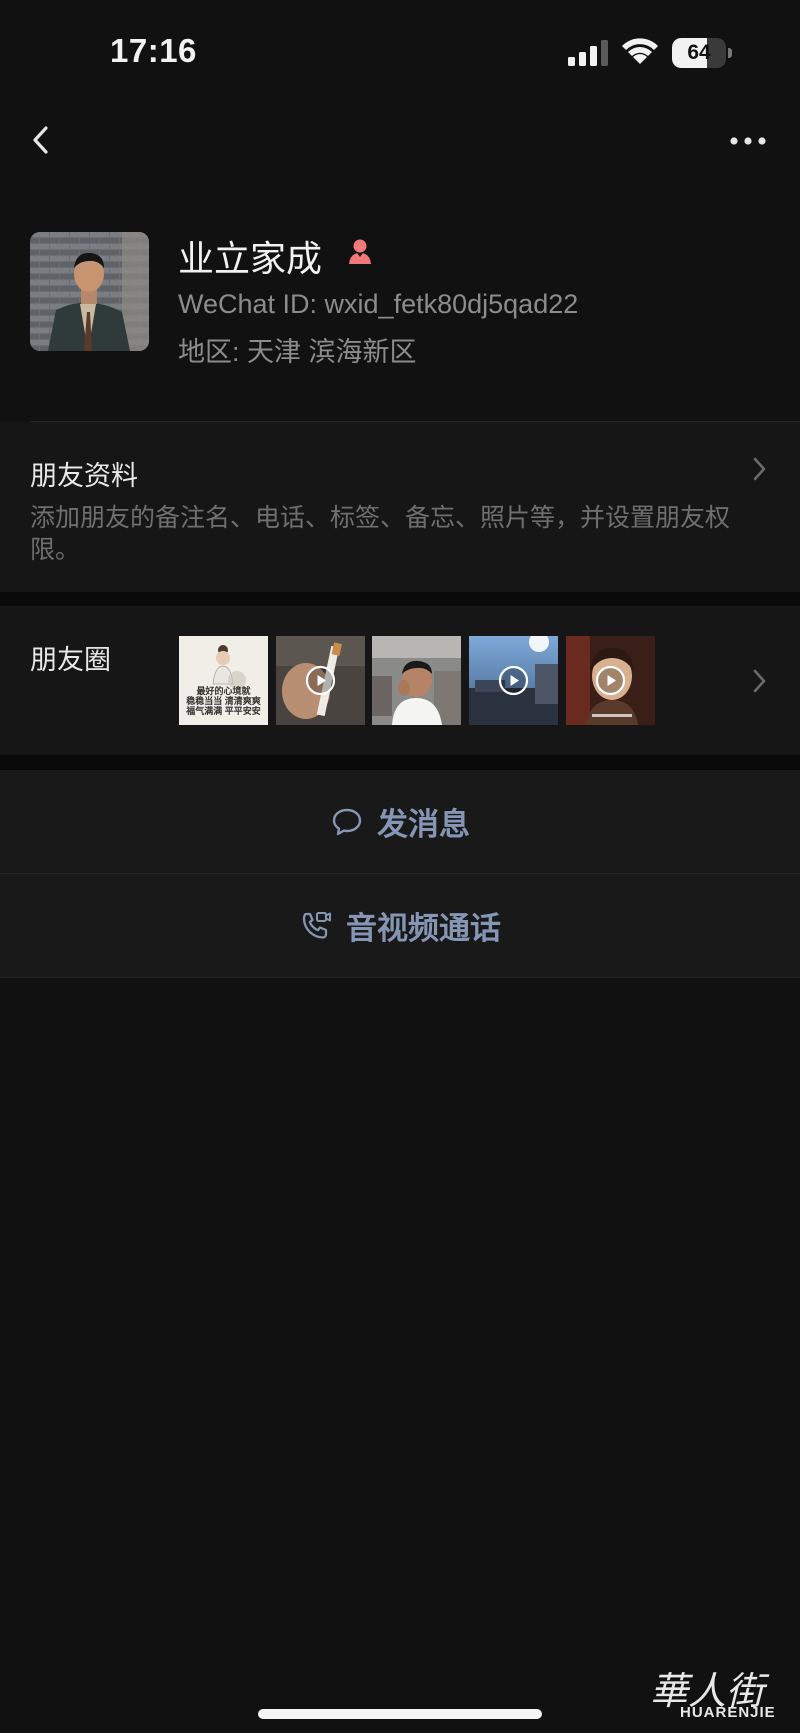 The height and width of the screenshot is (1733, 800). I want to click on send-message-button: 发消息, so click(400, 821).